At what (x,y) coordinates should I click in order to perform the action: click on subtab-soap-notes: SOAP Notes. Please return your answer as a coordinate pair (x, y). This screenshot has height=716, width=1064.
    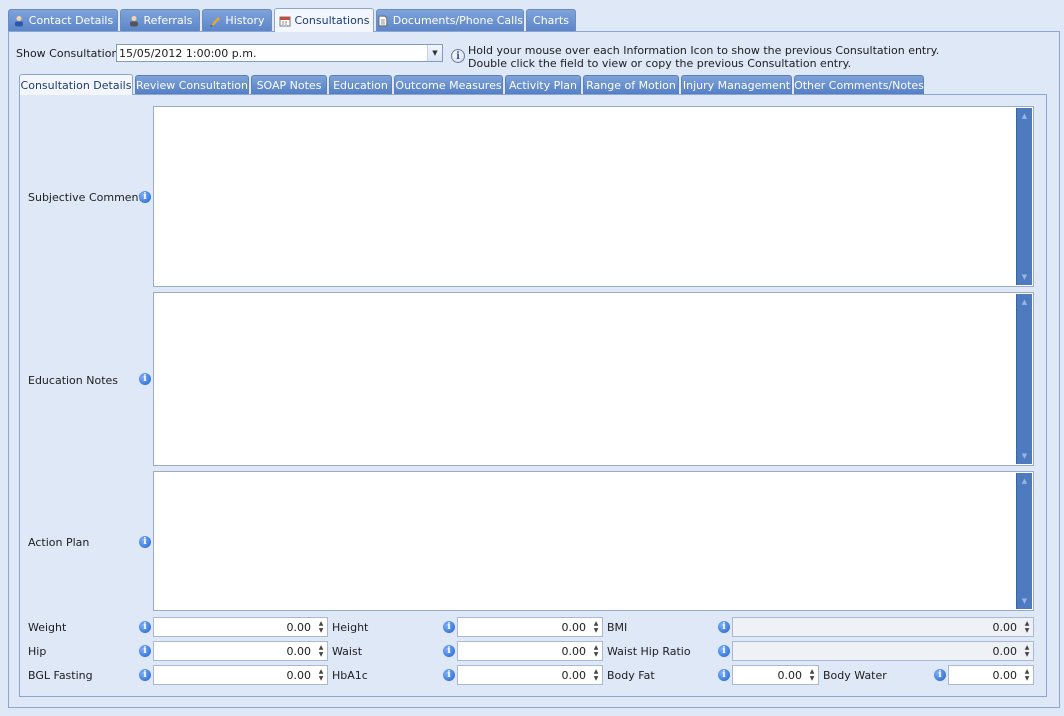
    Looking at the image, I should click on (289, 84).